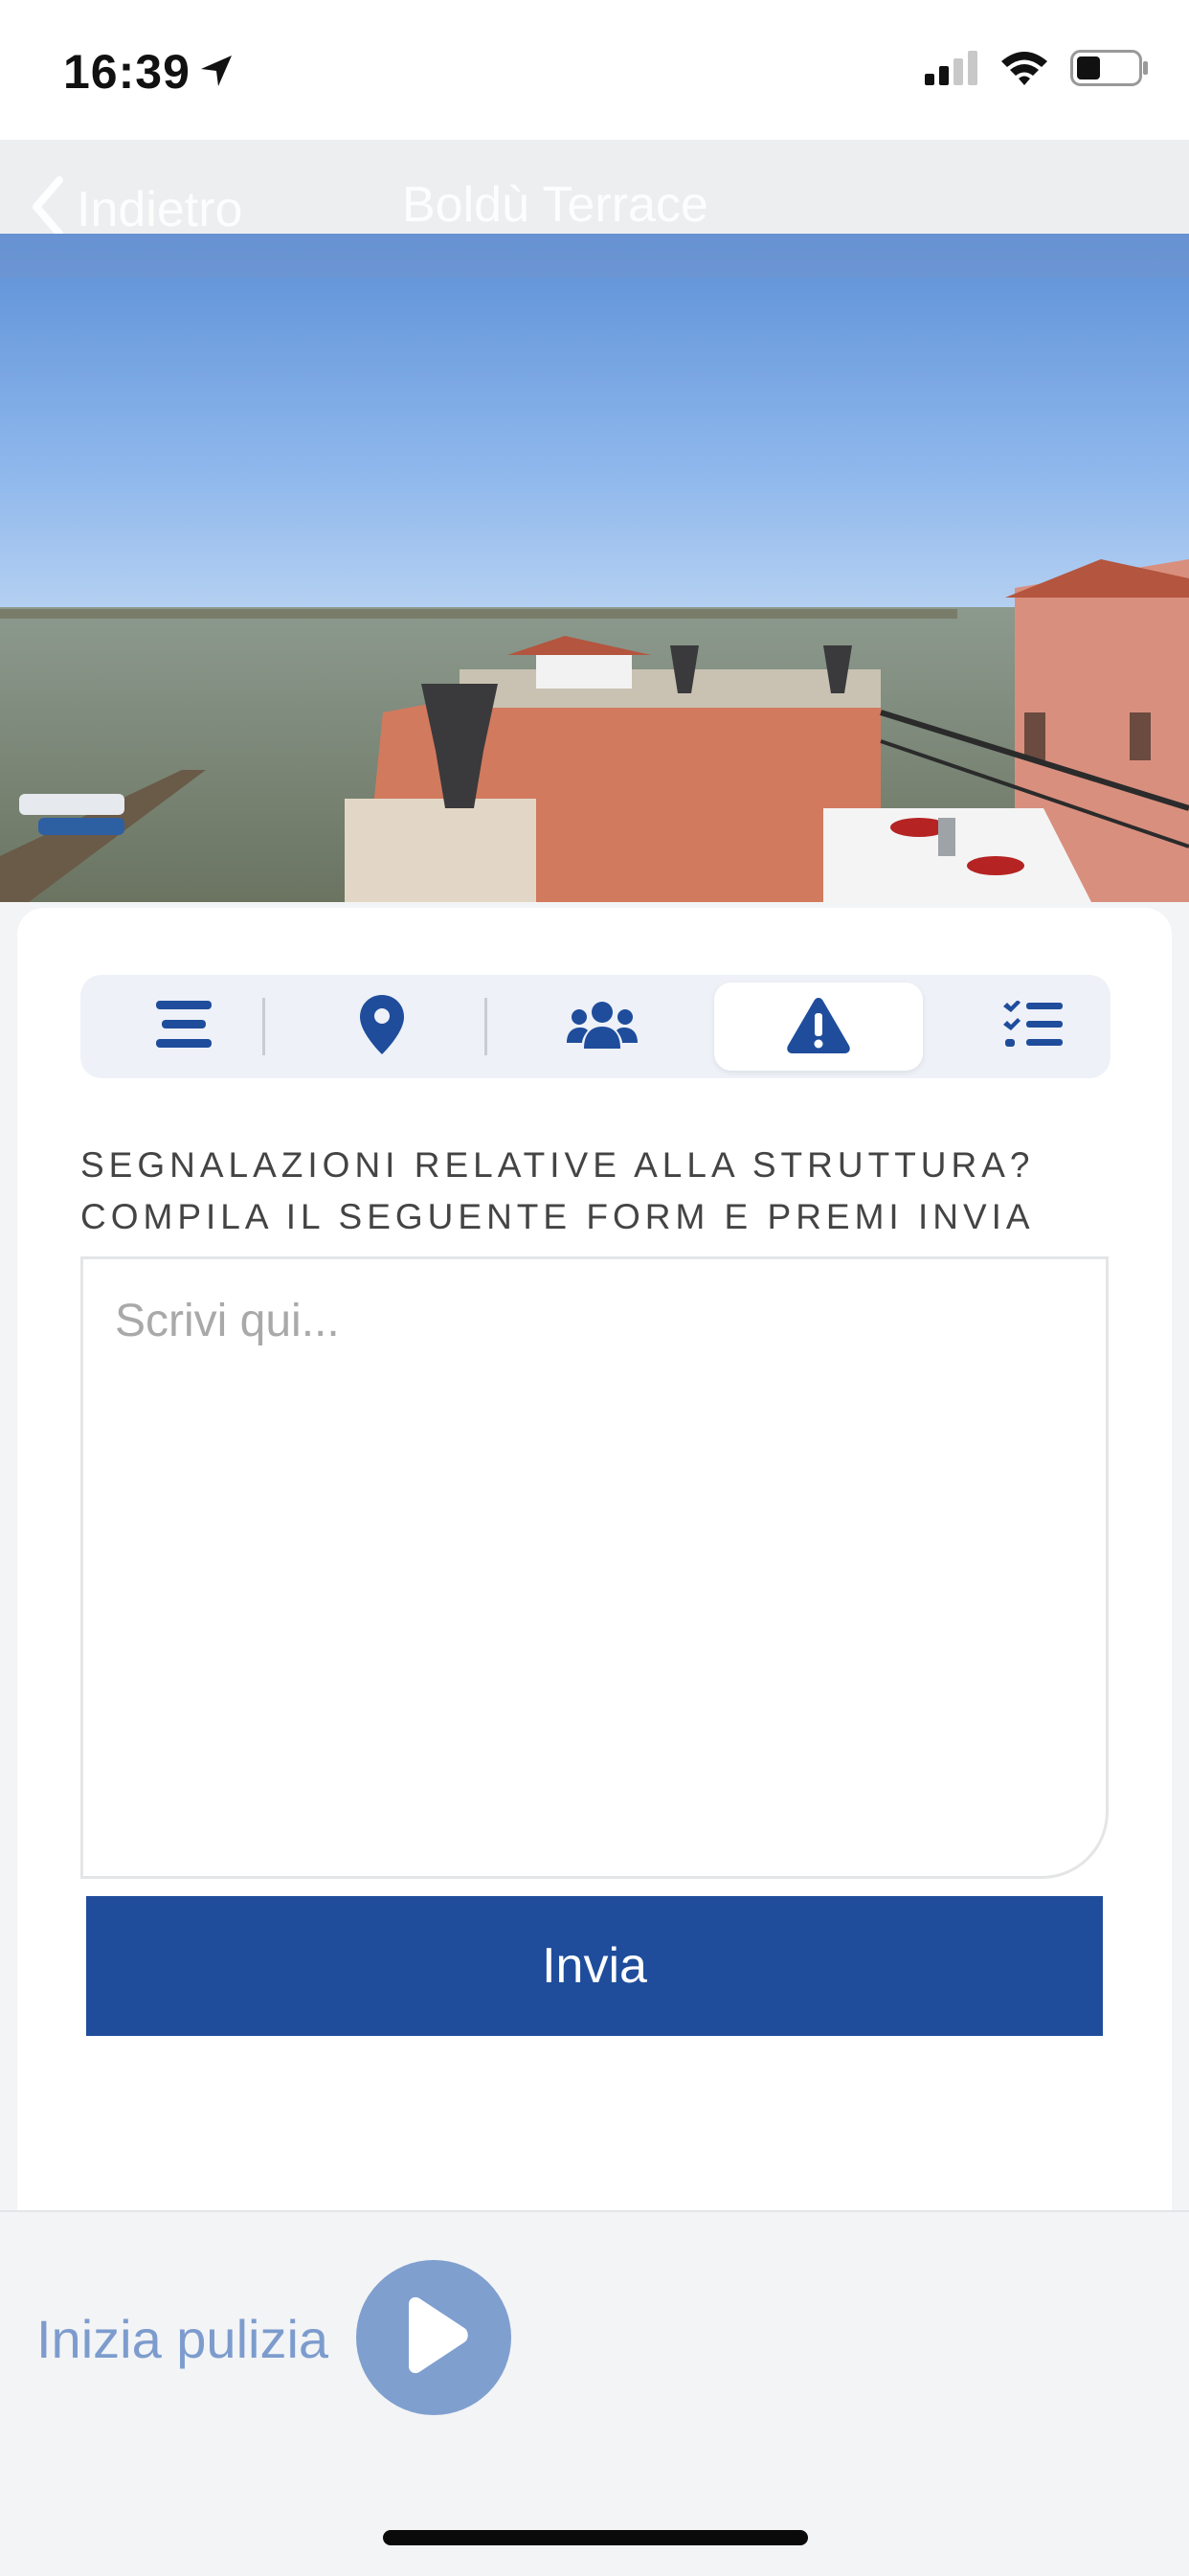 The height and width of the screenshot is (2576, 1189). What do you see at coordinates (216, 73) in the screenshot?
I see `location-arrow-icon` at bounding box center [216, 73].